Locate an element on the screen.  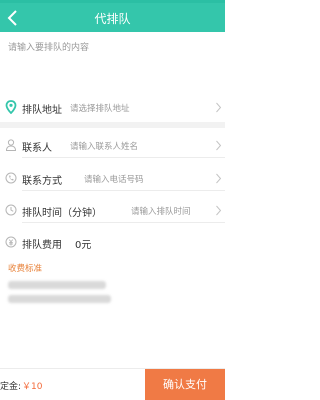
contact-input: 请输入联系人姓名 is located at coordinates (104, 146).